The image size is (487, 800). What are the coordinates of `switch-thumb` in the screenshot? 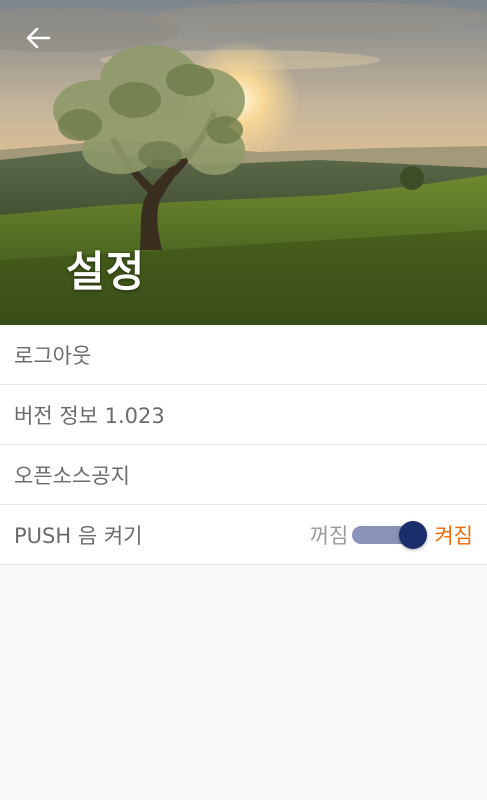 It's located at (413, 535).